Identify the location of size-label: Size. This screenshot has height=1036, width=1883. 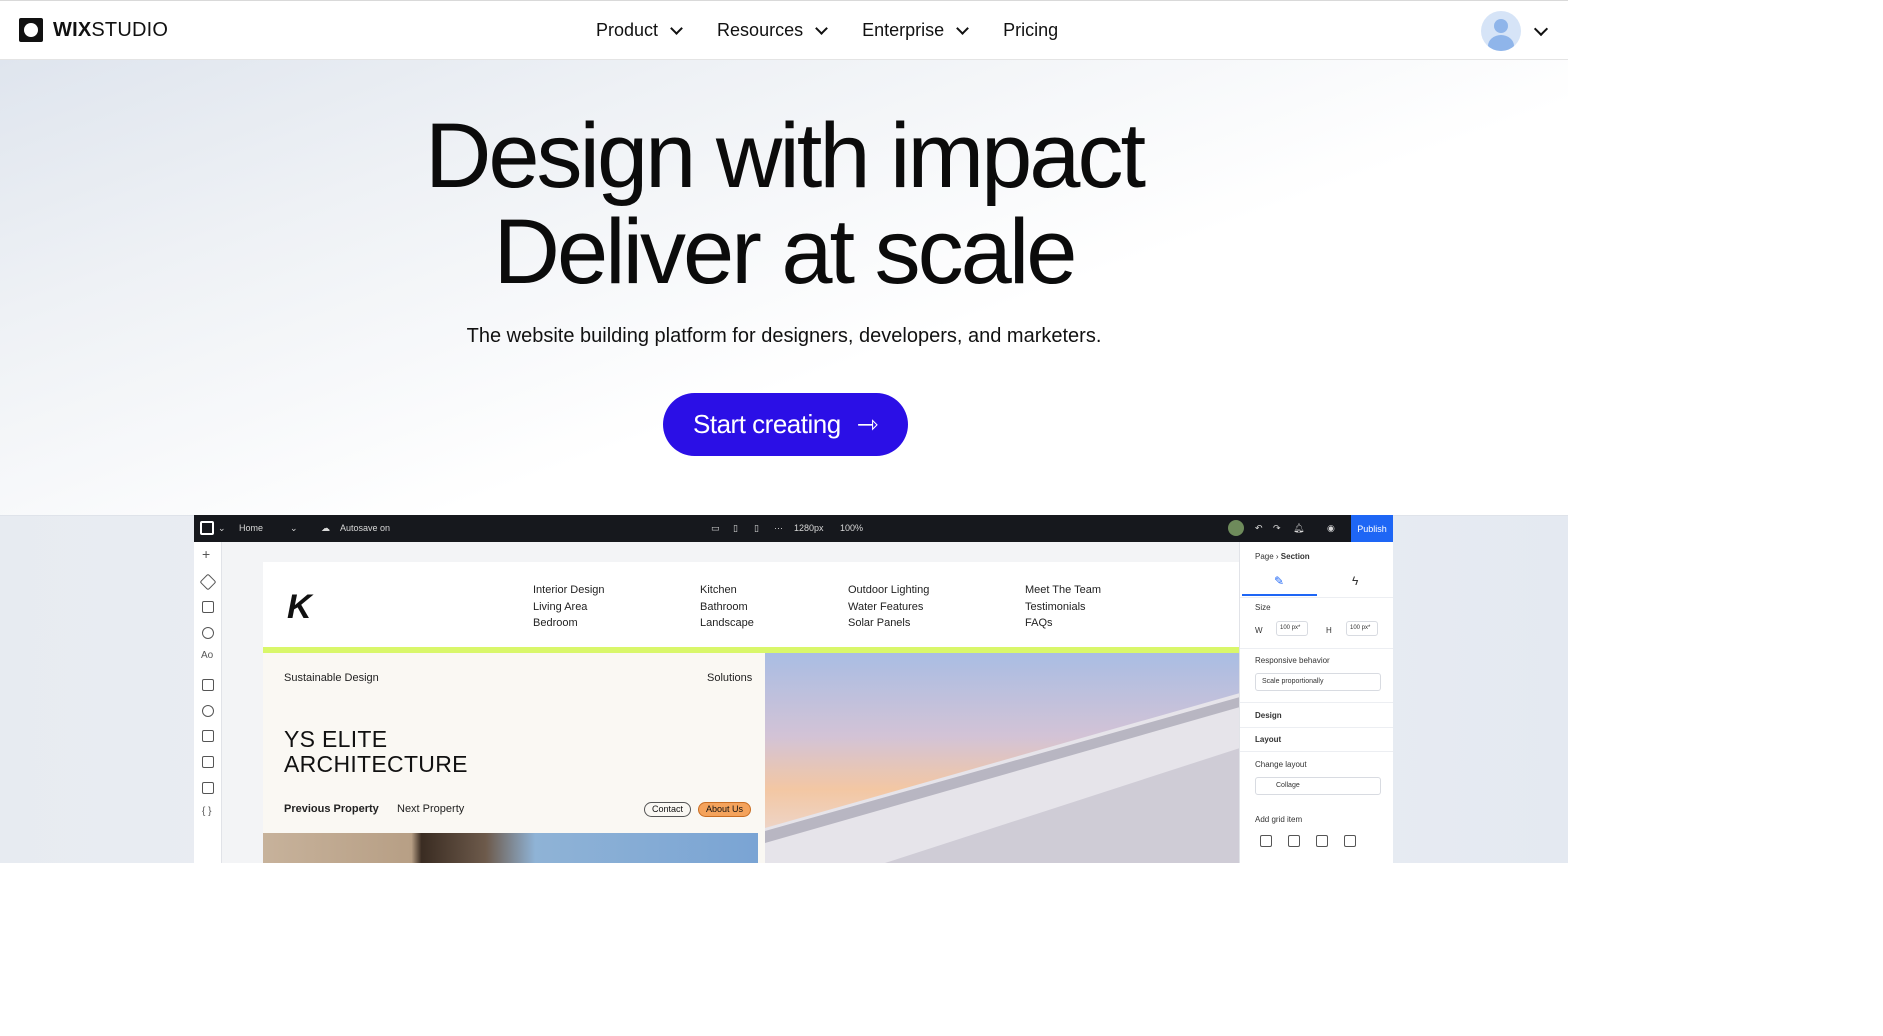
(1263, 607).